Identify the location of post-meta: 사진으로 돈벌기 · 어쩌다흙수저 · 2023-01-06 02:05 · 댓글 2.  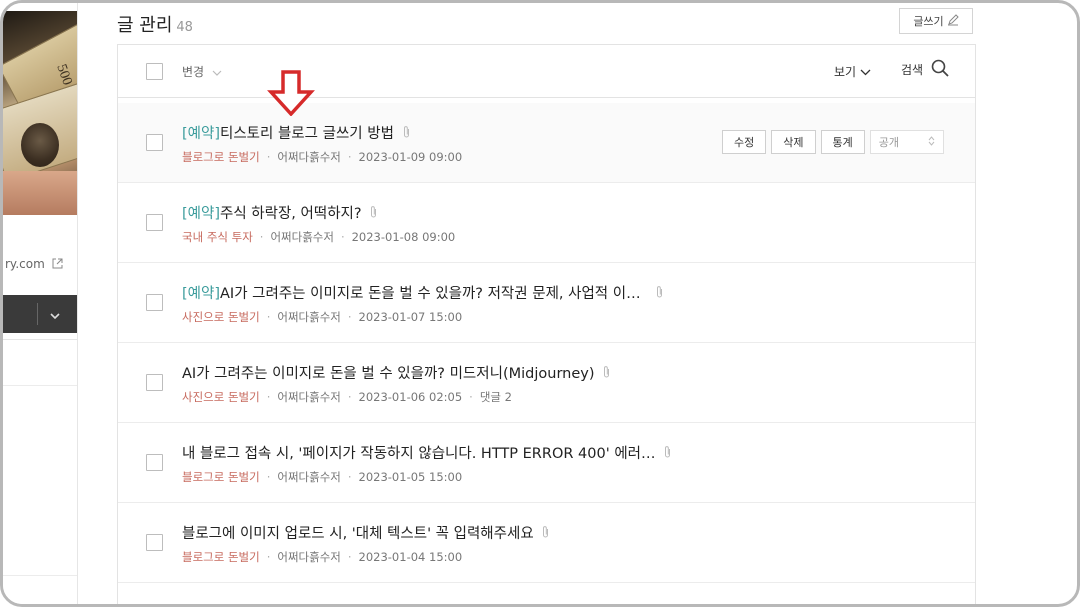
(347, 397).